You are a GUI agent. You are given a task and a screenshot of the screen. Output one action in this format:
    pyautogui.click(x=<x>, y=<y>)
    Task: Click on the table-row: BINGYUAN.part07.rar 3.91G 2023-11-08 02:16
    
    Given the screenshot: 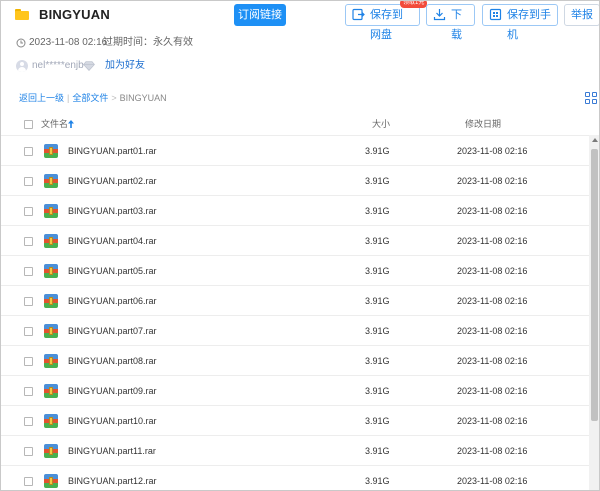 What is the action you would take?
    pyautogui.click(x=295, y=330)
    